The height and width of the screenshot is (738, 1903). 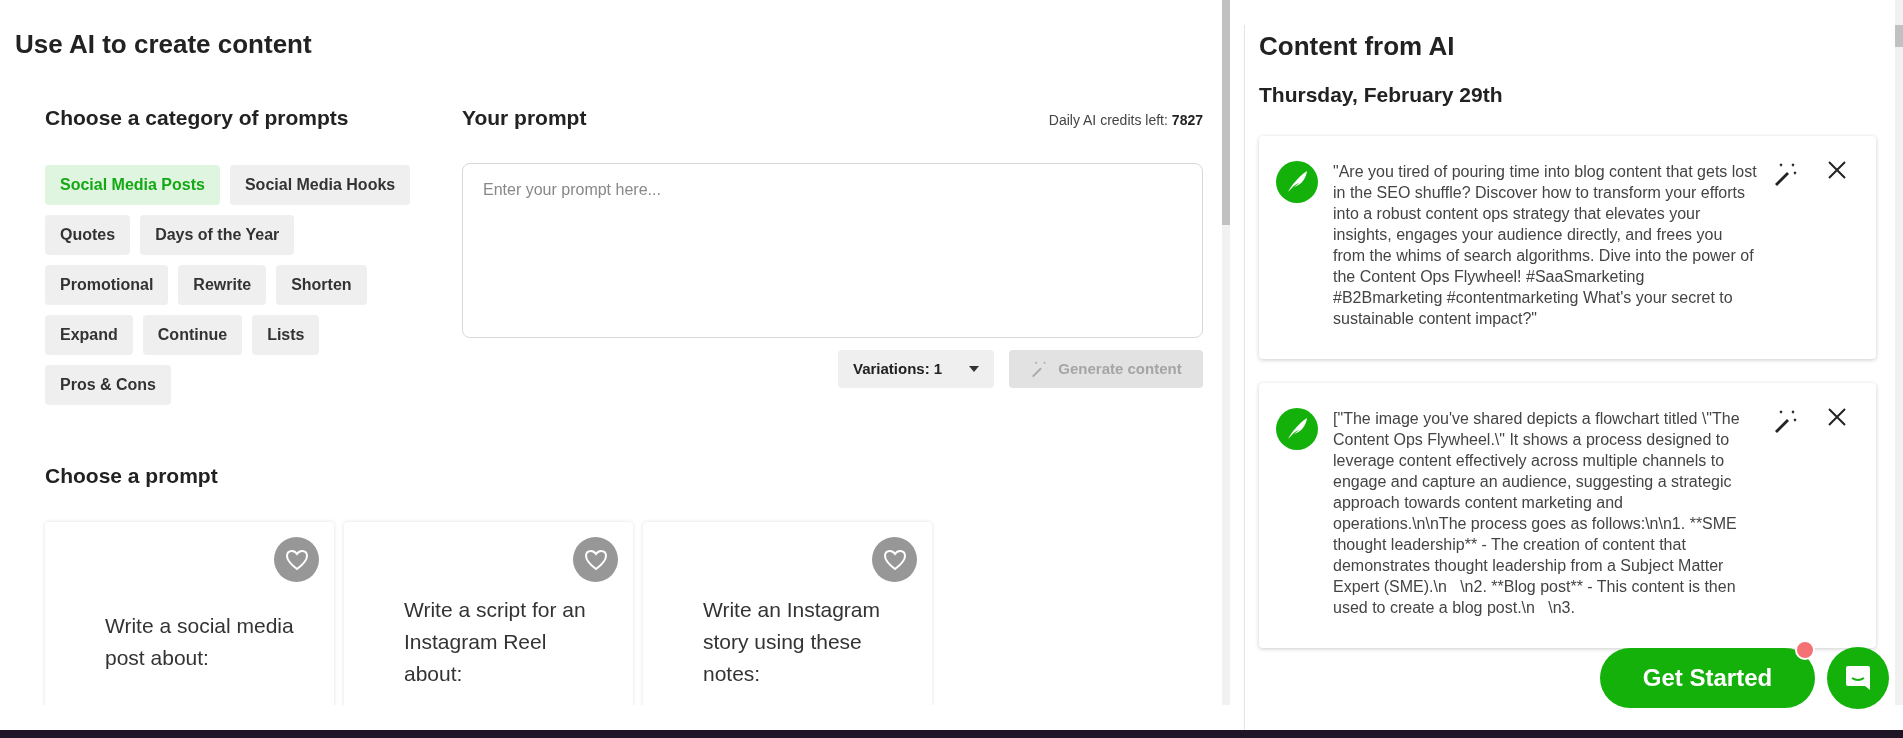 What do you see at coordinates (88, 235) in the screenshot?
I see `category-chip: Quotes` at bounding box center [88, 235].